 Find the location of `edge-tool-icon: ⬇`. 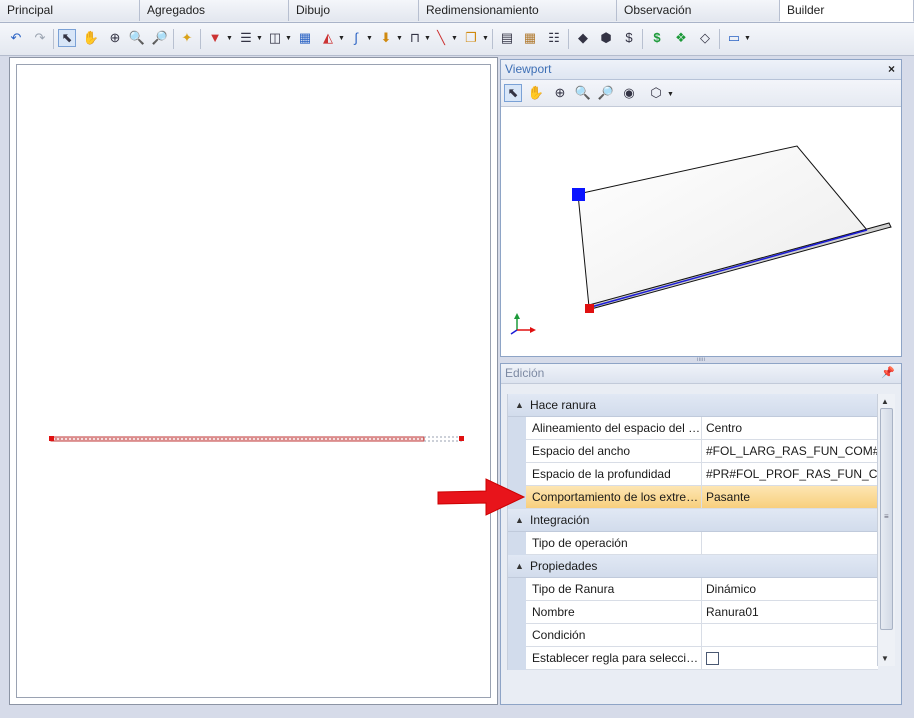

edge-tool-icon: ⬇ is located at coordinates (386, 38).